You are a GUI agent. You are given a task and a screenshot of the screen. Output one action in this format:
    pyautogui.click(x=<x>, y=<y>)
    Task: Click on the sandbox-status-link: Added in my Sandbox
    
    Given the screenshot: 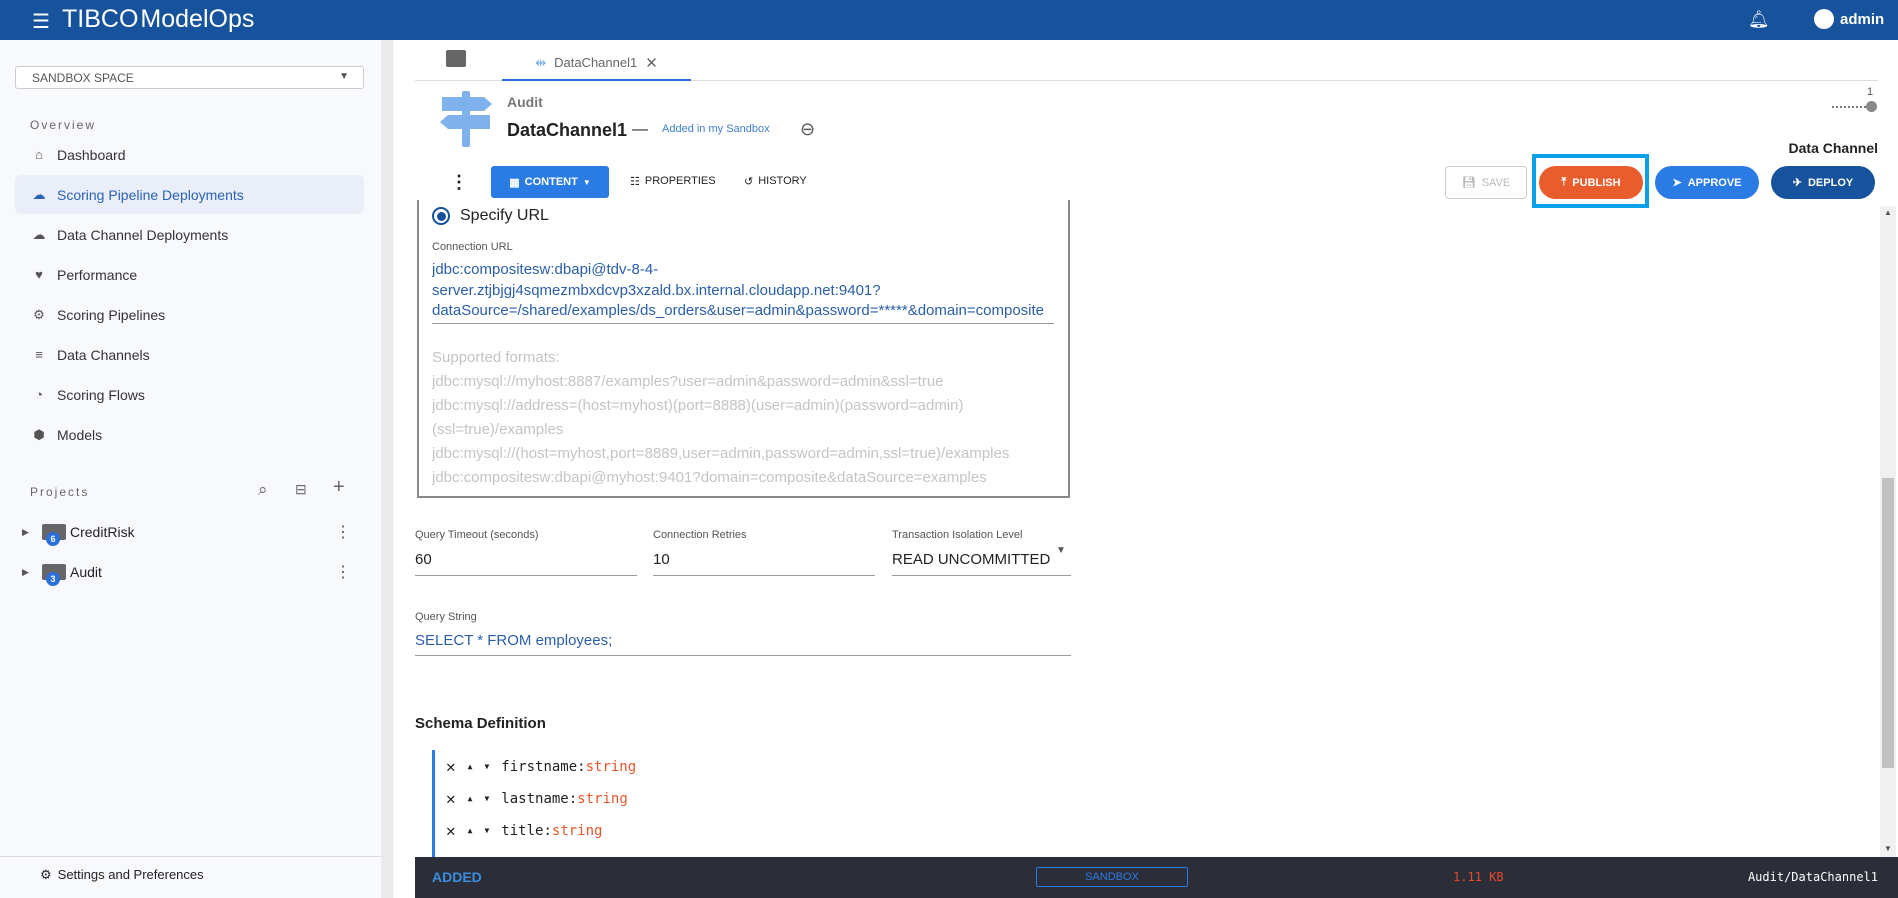 What is the action you would take?
    pyautogui.click(x=716, y=129)
    